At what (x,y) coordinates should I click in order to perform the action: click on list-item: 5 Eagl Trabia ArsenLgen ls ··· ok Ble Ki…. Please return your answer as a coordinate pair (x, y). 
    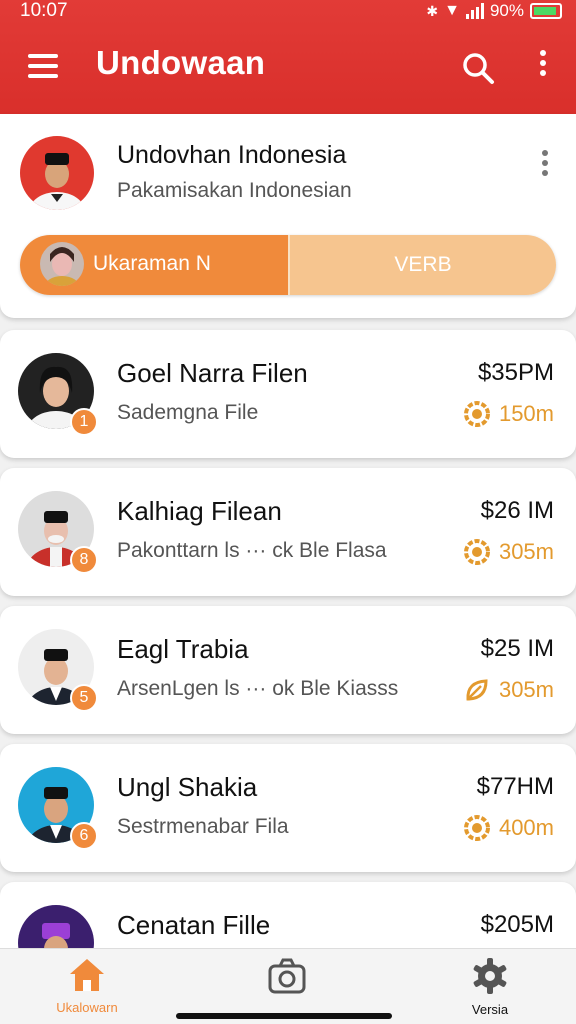
    Looking at the image, I should click on (288, 670).